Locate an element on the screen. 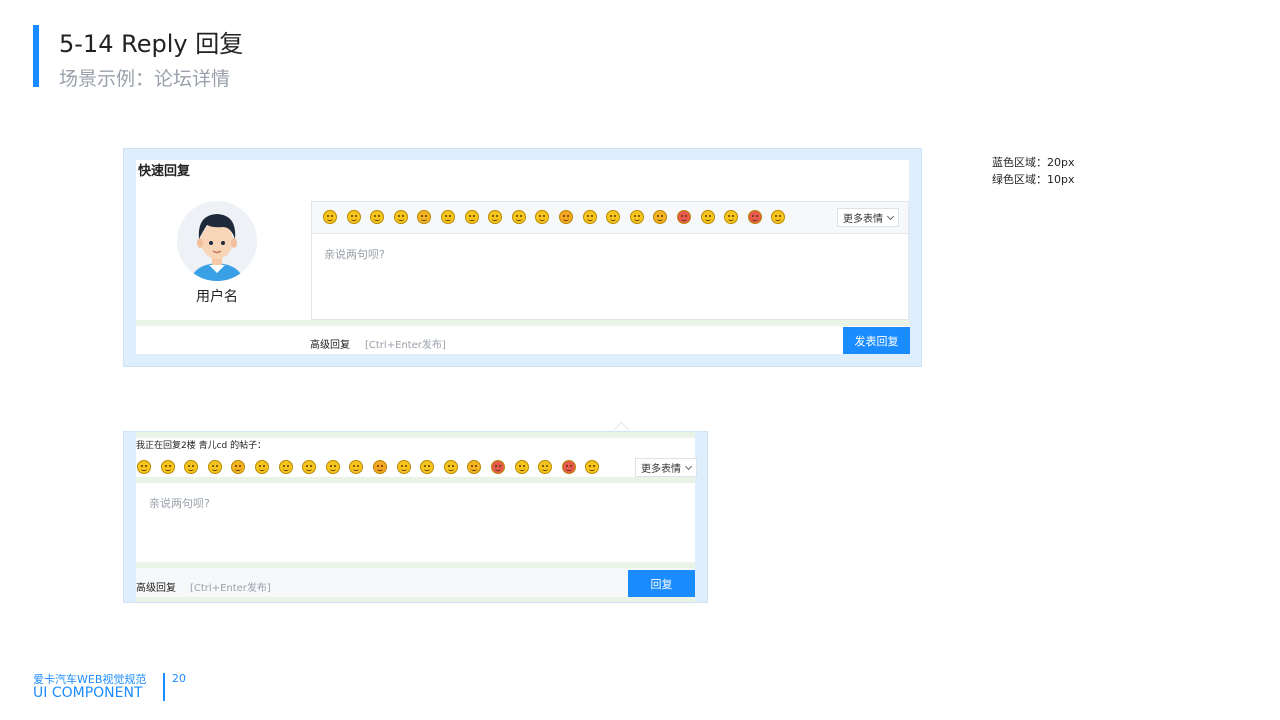  avatar is located at coordinates (217, 241).